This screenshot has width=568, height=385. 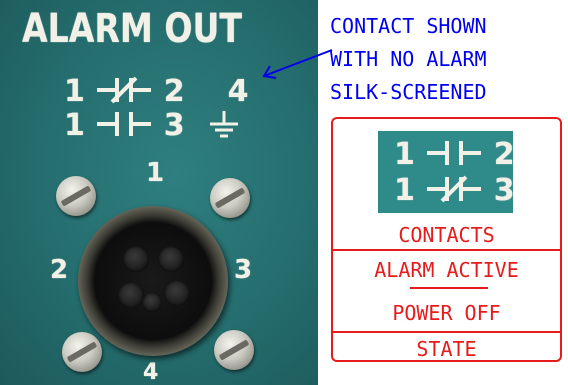 I want to click on contact-row-2: 1 3, so click(x=152, y=125).